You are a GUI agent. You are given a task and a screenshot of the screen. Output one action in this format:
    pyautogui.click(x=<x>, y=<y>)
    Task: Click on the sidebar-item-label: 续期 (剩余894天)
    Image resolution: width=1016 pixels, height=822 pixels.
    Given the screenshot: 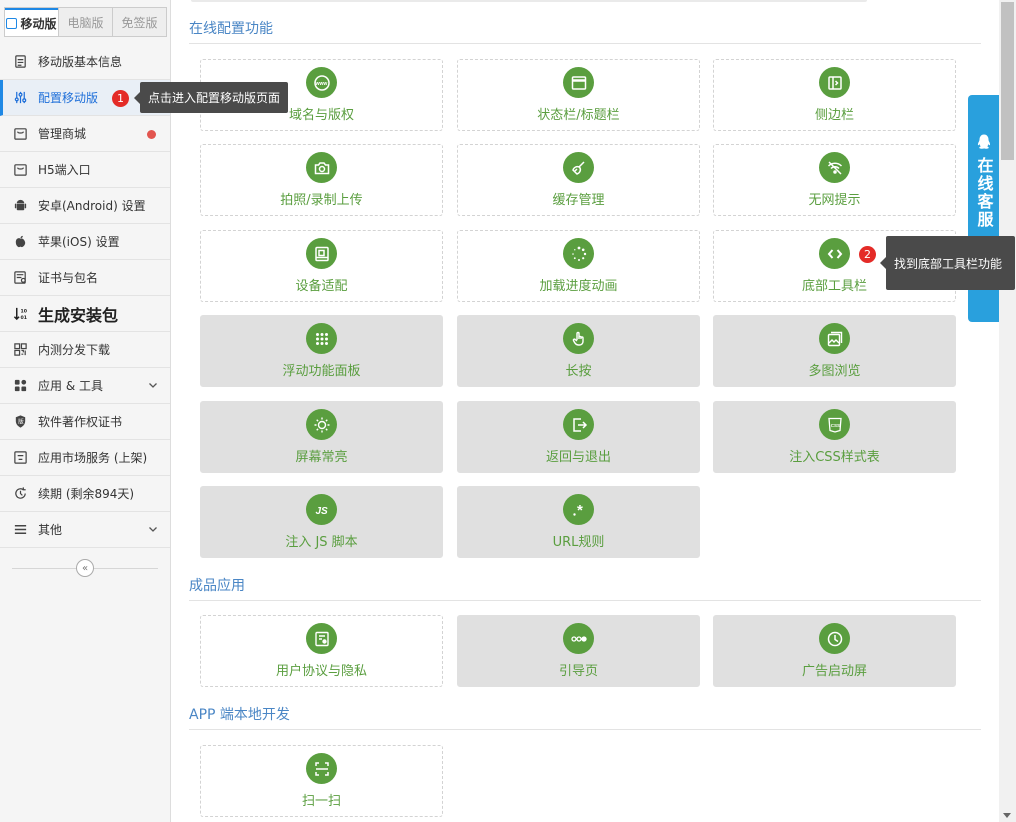 What is the action you would take?
    pyautogui.click(x=86, y=494)
    